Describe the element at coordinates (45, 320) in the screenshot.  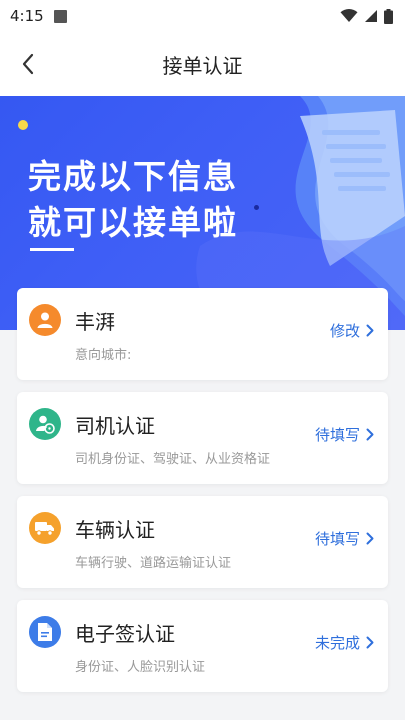
I see `person-icon` at that location.